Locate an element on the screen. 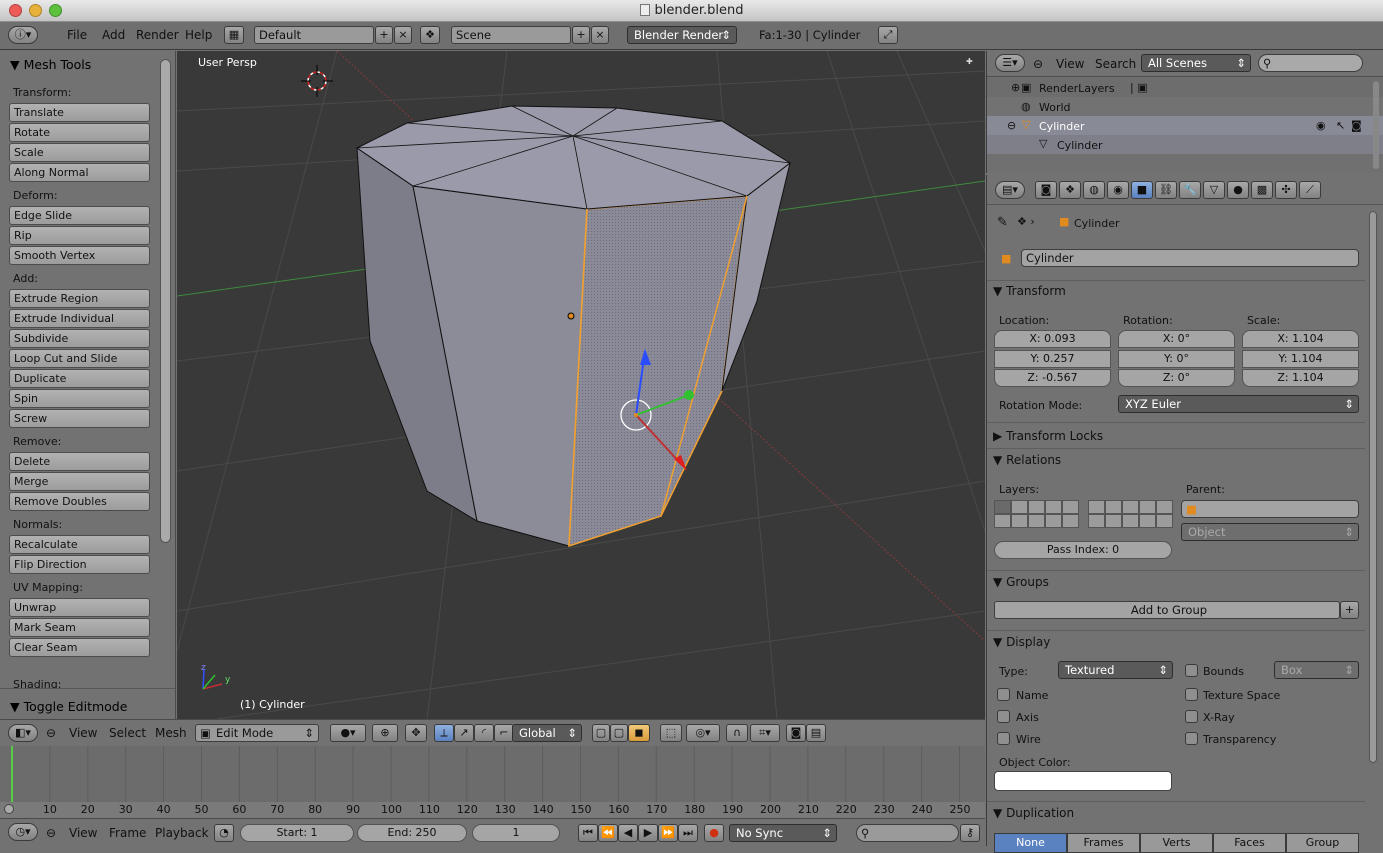 The height and width of the screenshot is (853, 1383). editor-type-timeline-button: ◷▾ is located at coordinates (23, 832).